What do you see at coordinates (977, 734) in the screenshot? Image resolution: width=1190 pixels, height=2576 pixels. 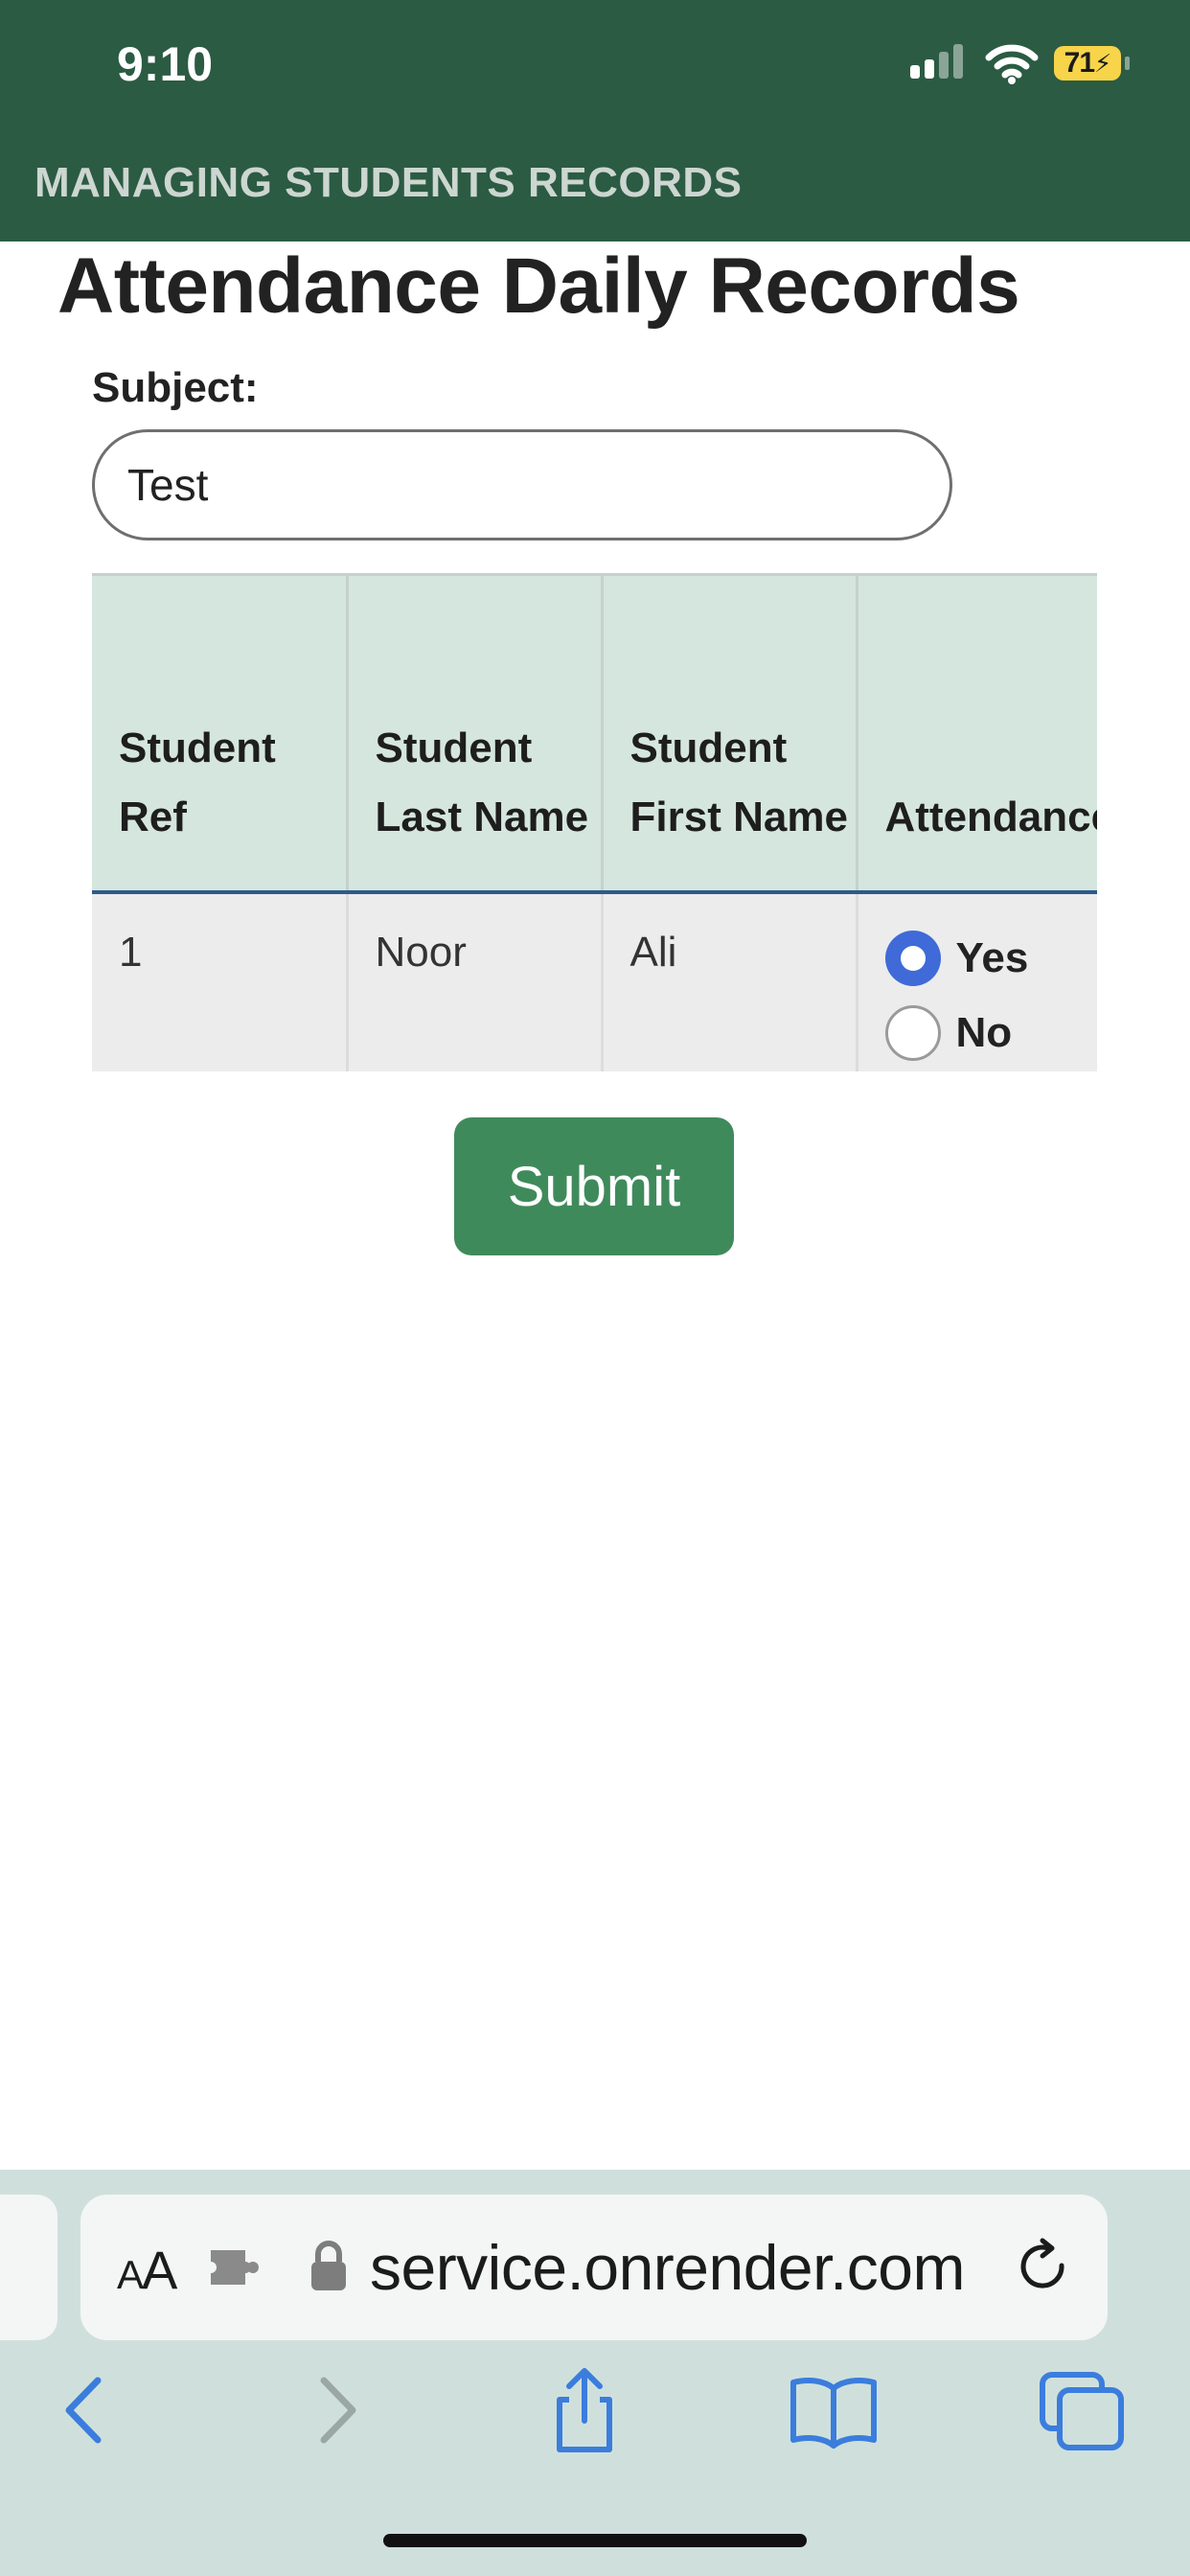 I see `column-header-attendance: Attendance` at bounding box center [977, 734].